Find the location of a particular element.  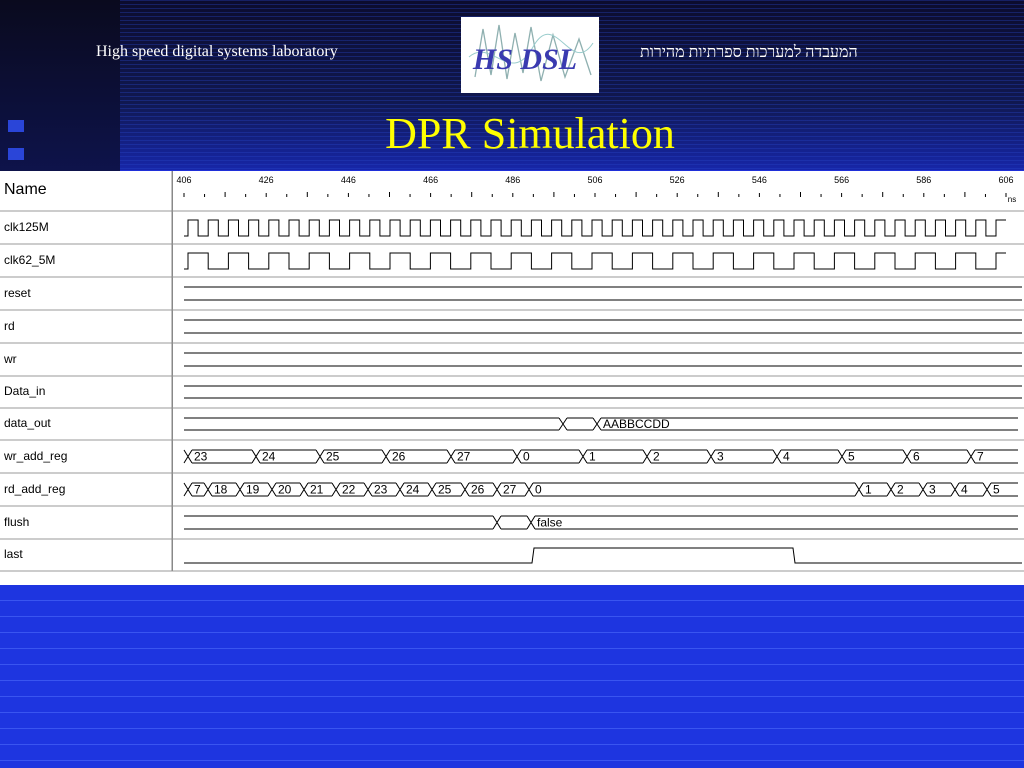

bus-value-rd_add_reg: 25 is located at coordinates (445, 490).